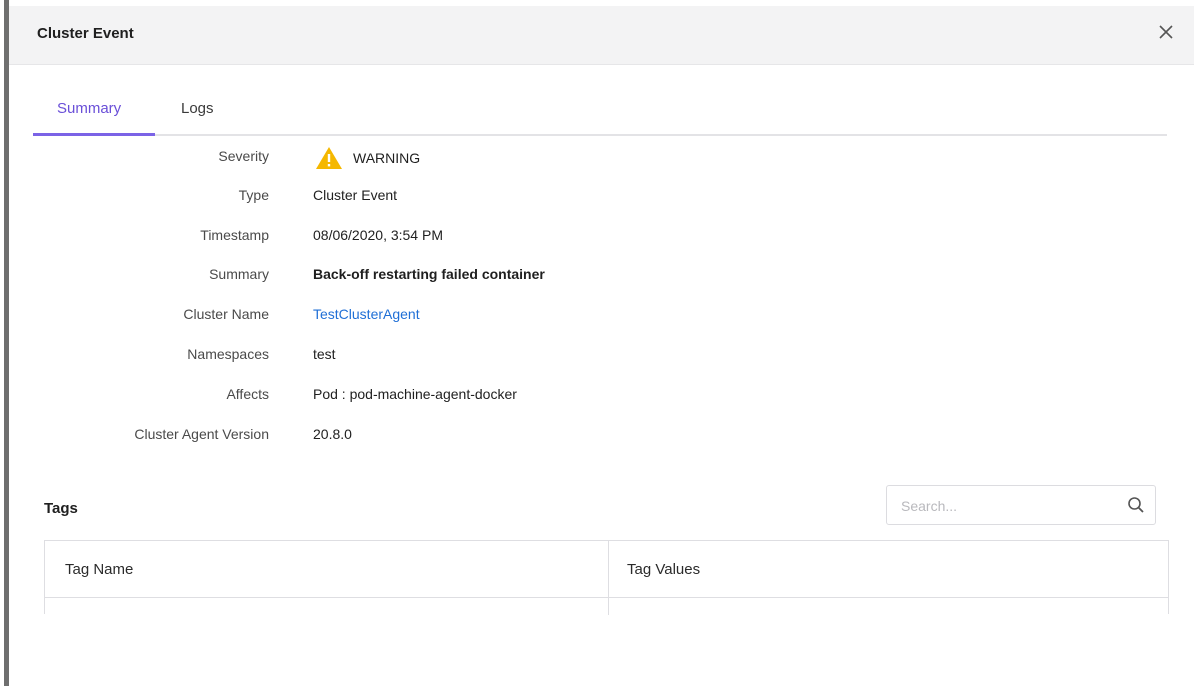  I want to click on affects-label: Affects, so click(247, 394).